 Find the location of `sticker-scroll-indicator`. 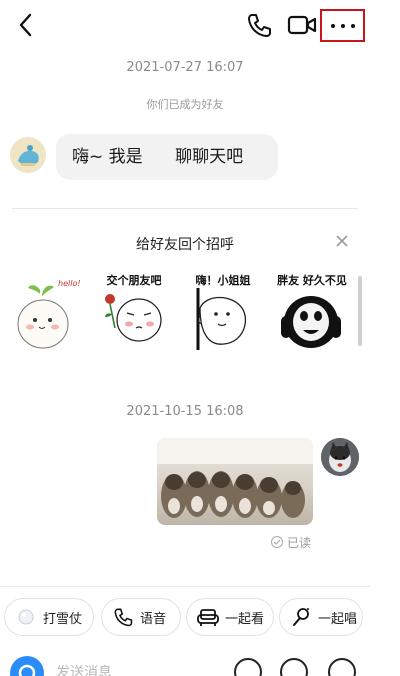

sticker-scroll-indicator is located at coordinates (360, 311).